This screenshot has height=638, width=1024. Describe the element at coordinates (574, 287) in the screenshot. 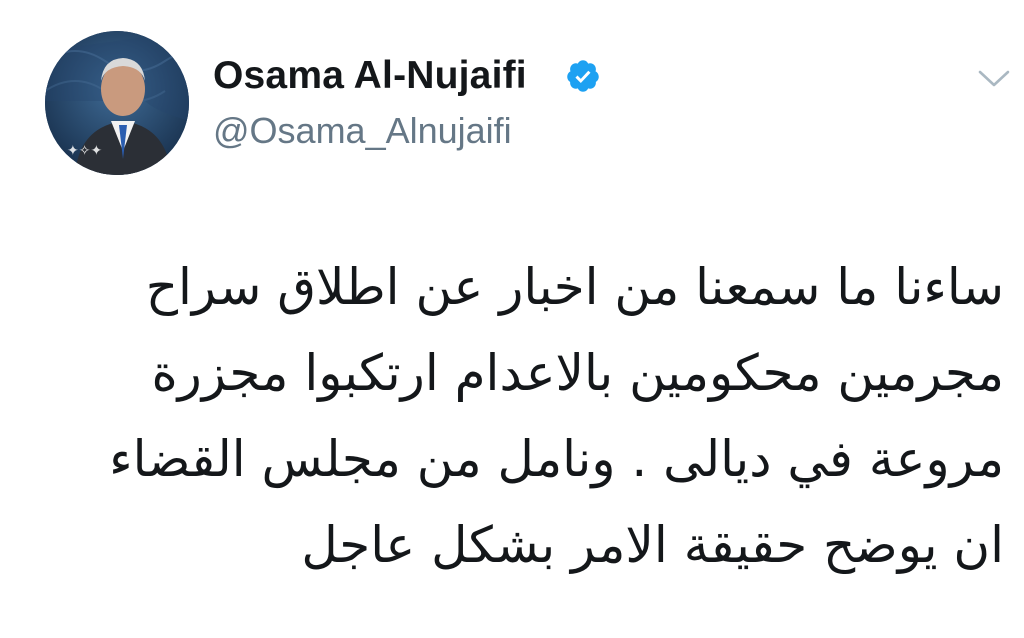

I see `tweet-text-line: ساءنا ما سمعنا من اخبار عن اطلاق سراح` at that location.